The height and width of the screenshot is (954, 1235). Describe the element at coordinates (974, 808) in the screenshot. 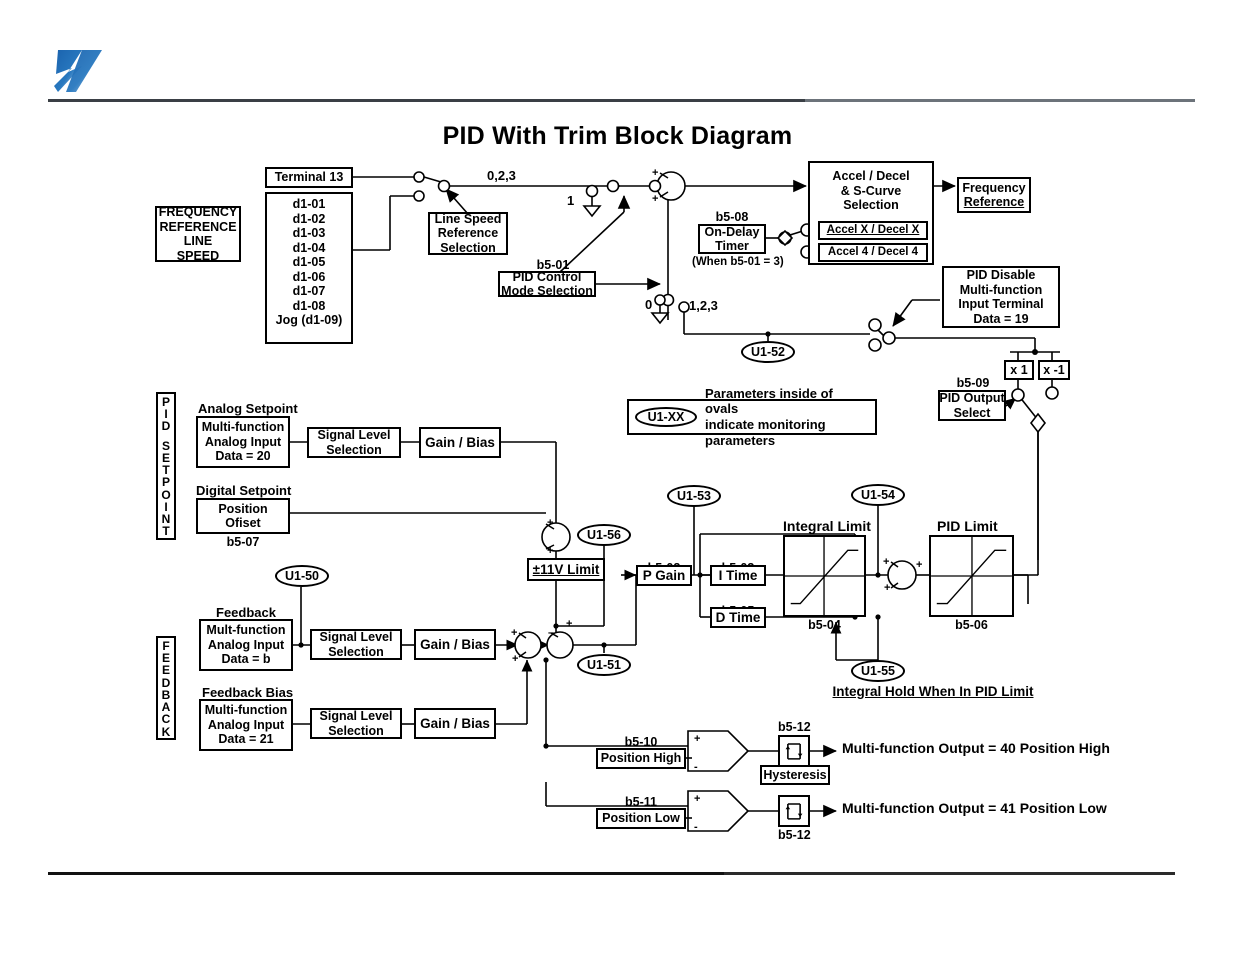

I see `position-low-output-text: Multi-function Output = 41 Position Low` at that location.